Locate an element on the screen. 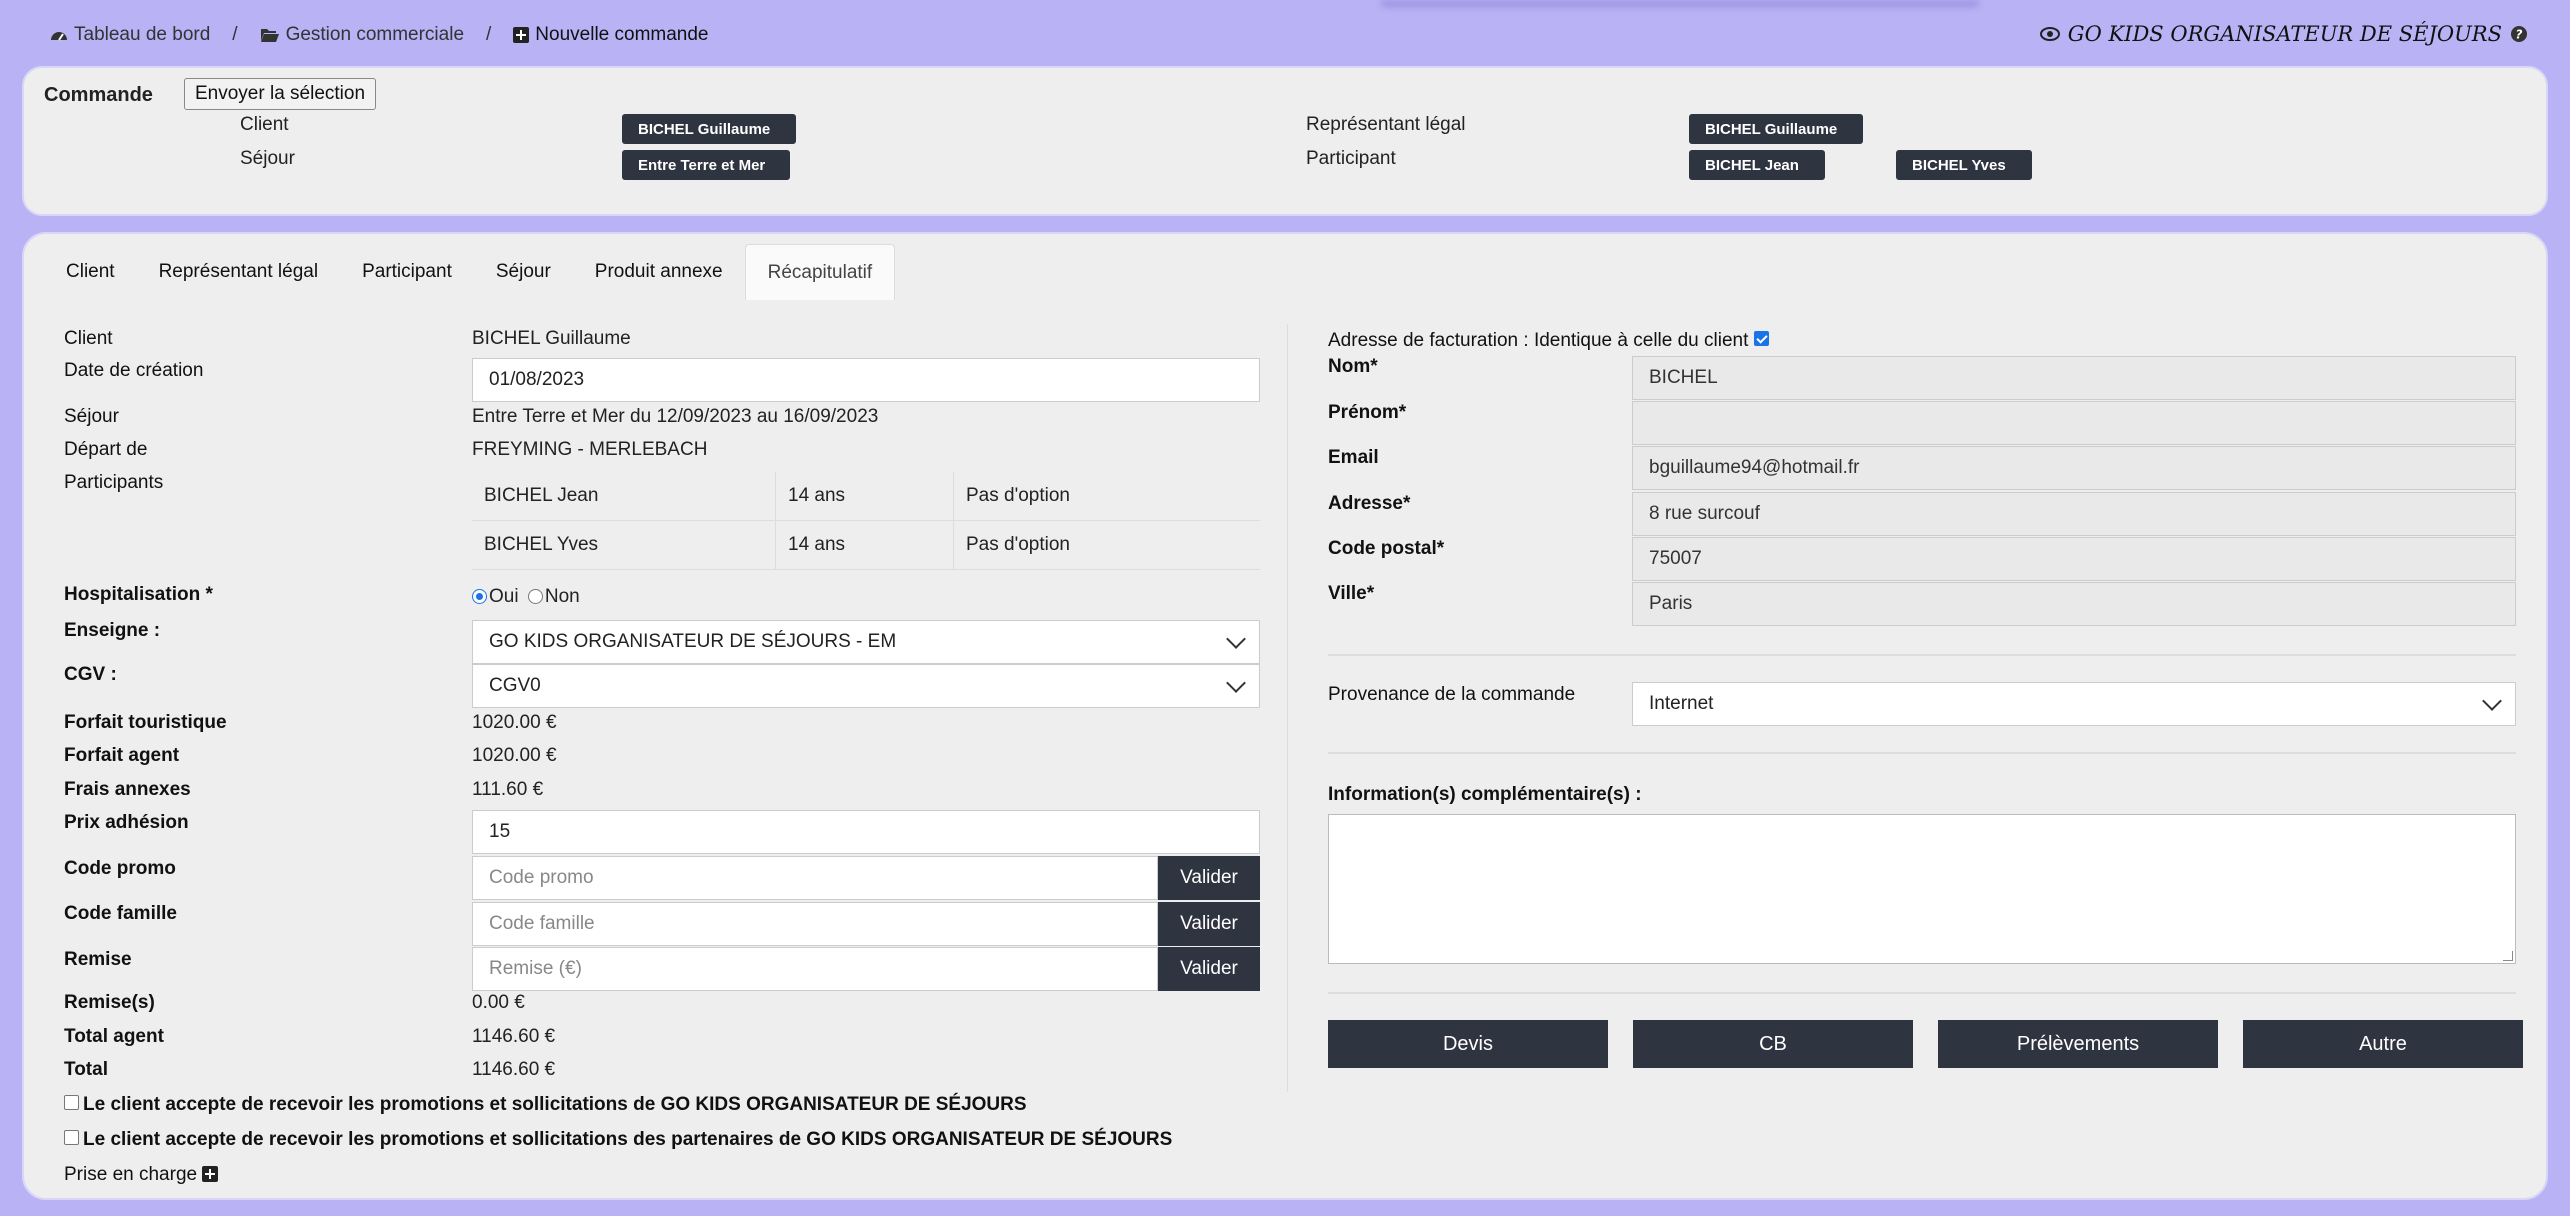  forfait-agent-label: Forfait agent is located at coordinates (122, 755).